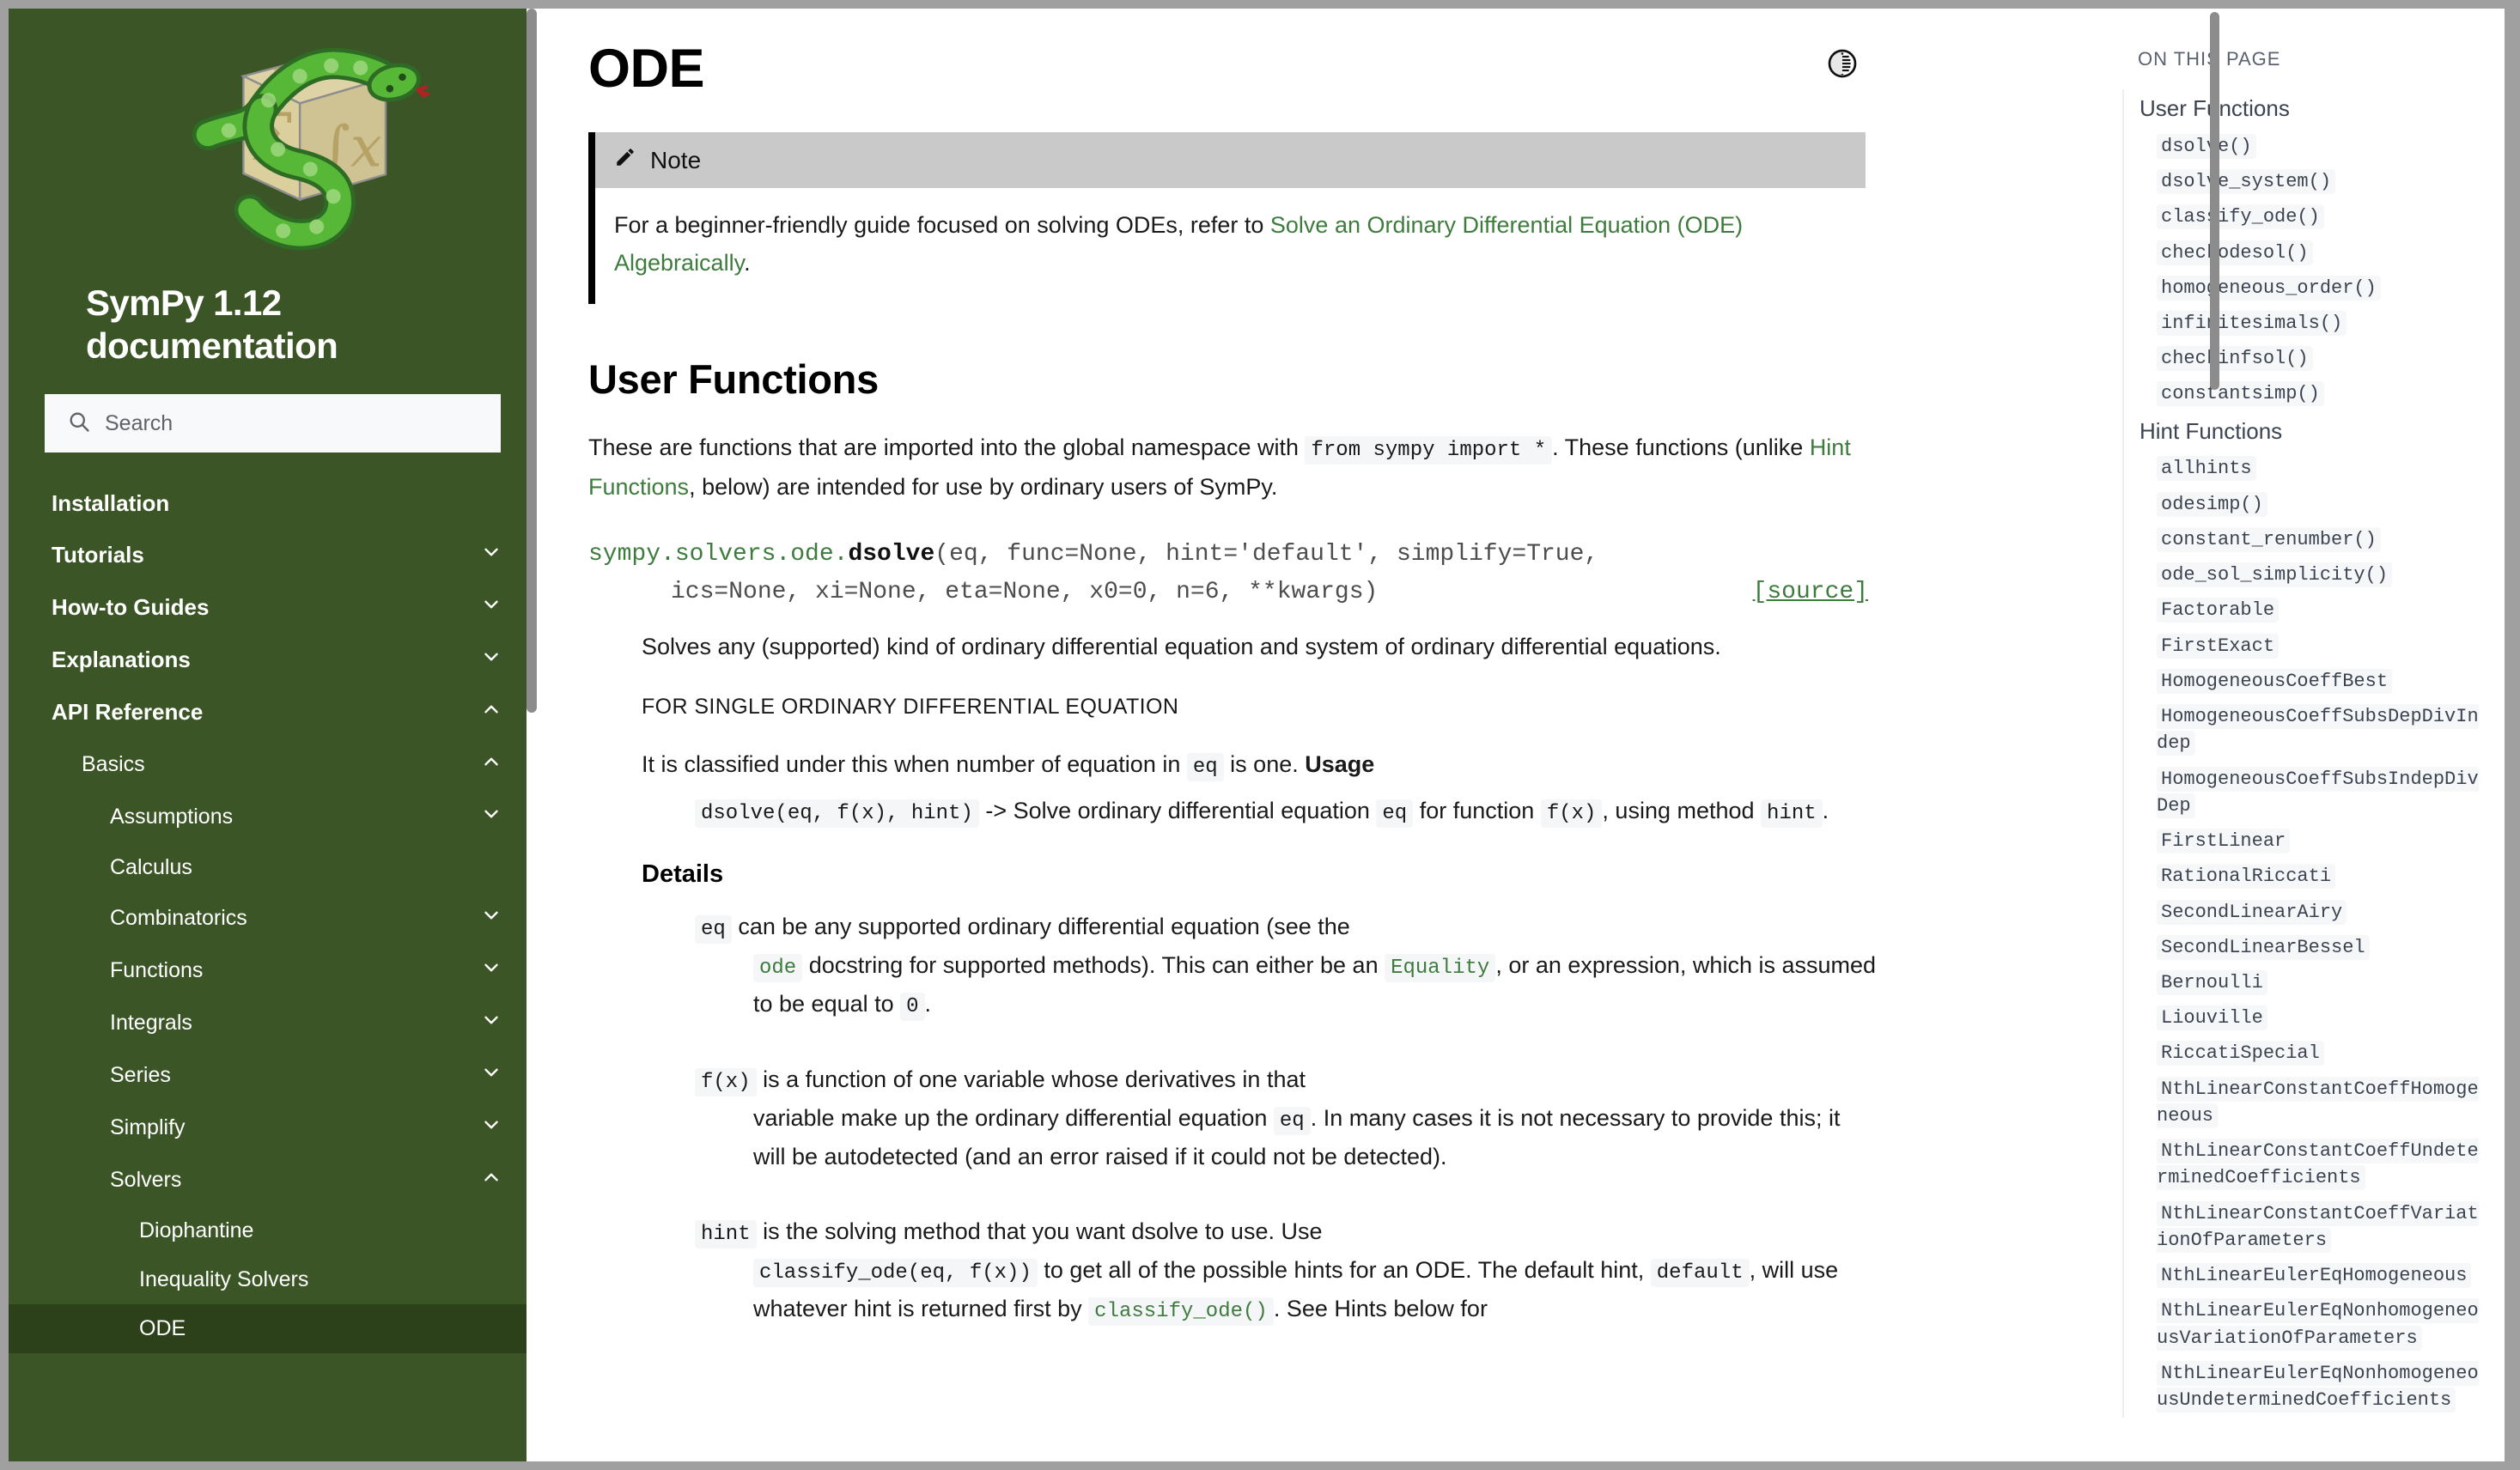 This screenshot has width=2520, height=1470. I want to click on window-bottom-edge, so click(1260, 1465).